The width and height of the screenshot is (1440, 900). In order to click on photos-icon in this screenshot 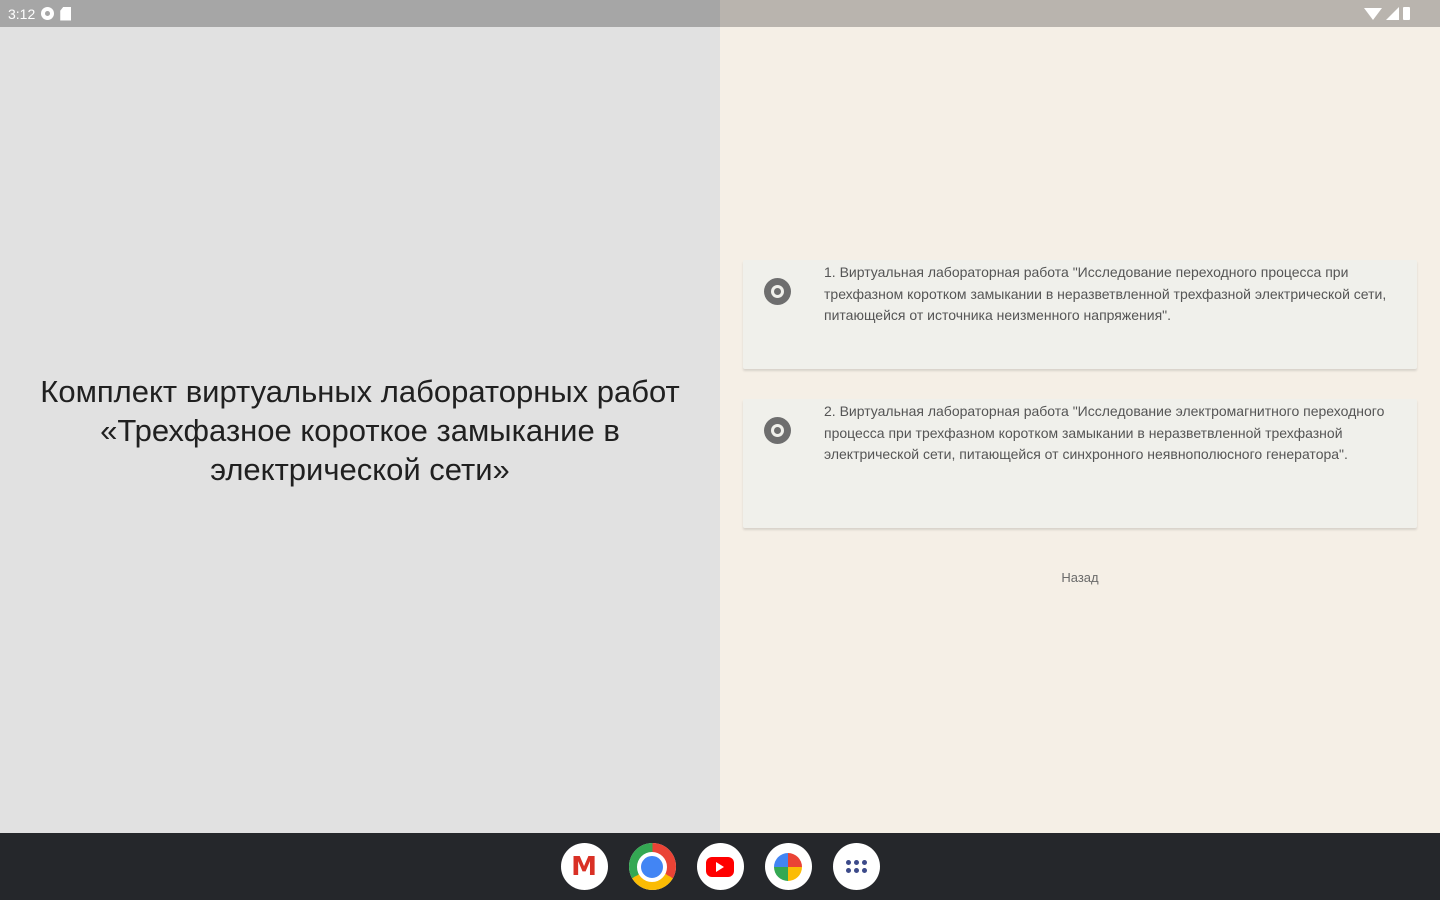, I will do `click(788, 866)`.